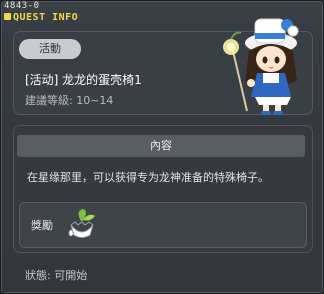 The height and width of the screenshot is (294, 324). I want to click on quest-status: 狀態: 可開始, so click(56, 275).